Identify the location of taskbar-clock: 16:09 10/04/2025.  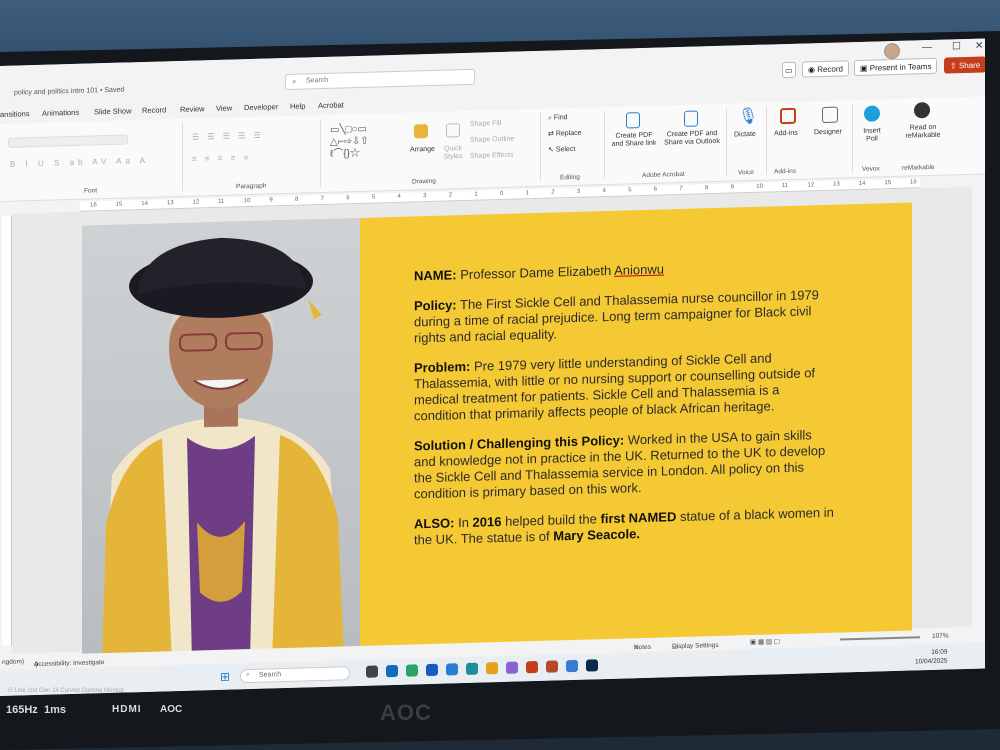
(931, 657).